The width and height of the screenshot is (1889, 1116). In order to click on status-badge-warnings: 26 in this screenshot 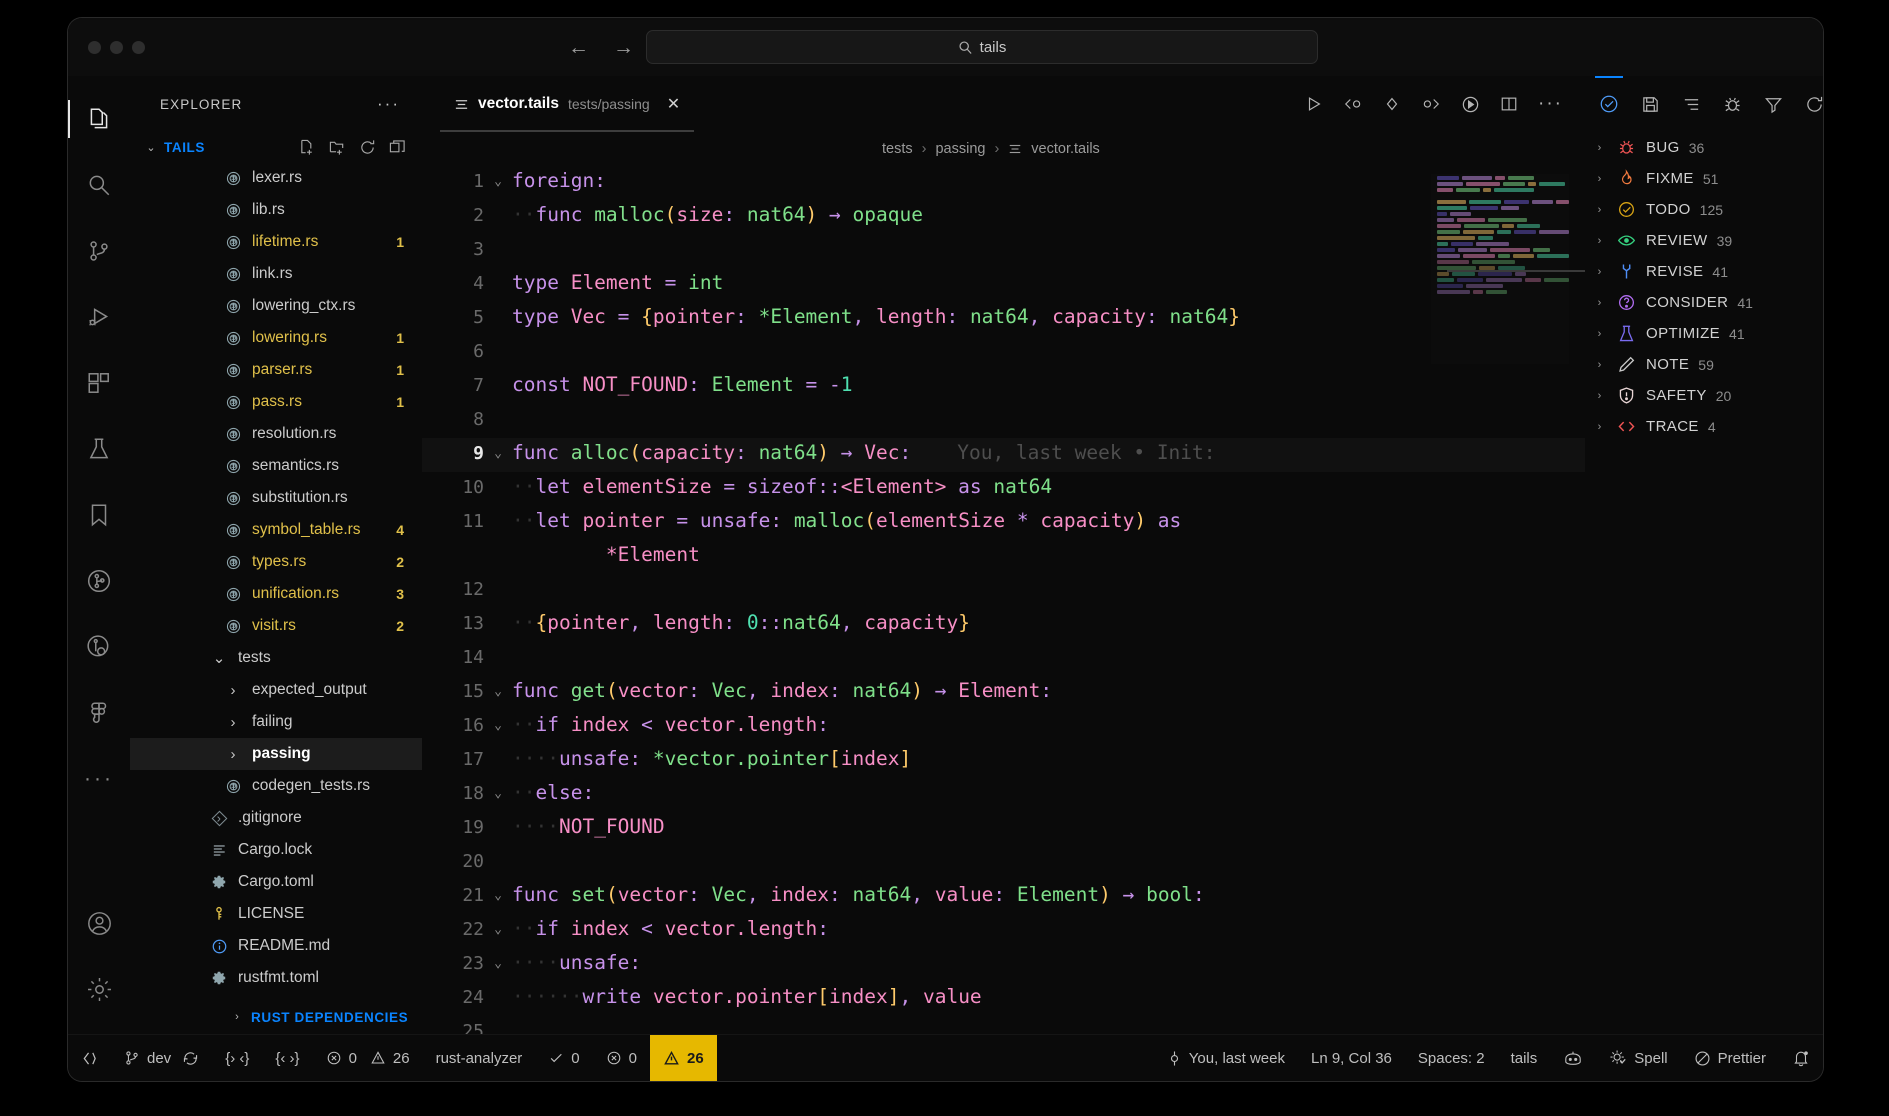, I will do `click(683, 1058)`.